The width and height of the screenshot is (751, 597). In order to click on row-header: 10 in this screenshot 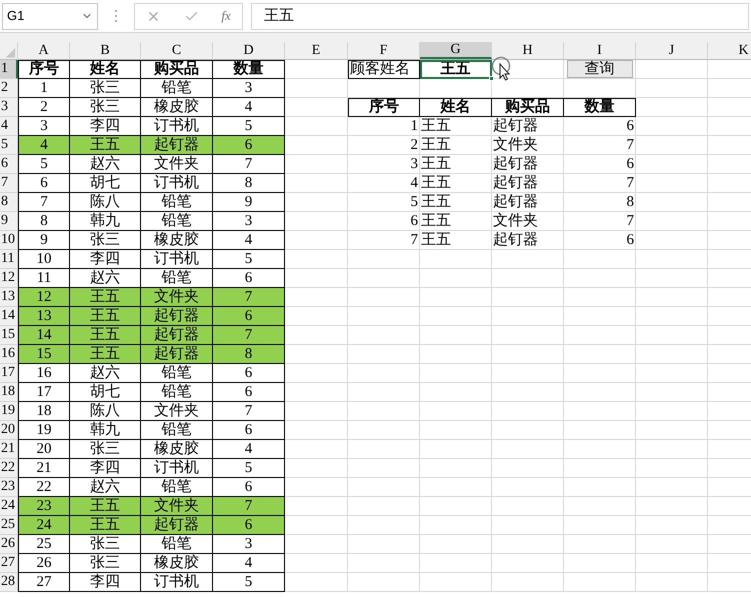, I will do `click(9, 240)`.